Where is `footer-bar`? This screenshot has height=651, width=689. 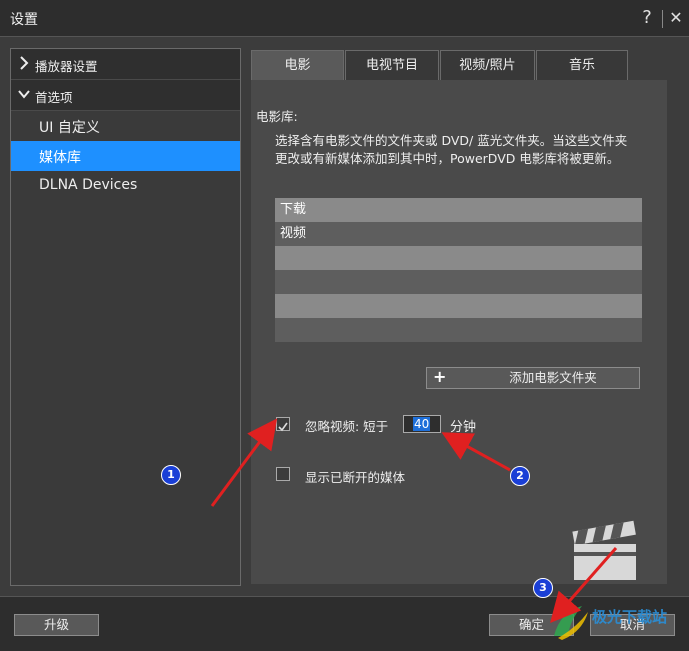 footer-bar is located at coordinates (344, 623).